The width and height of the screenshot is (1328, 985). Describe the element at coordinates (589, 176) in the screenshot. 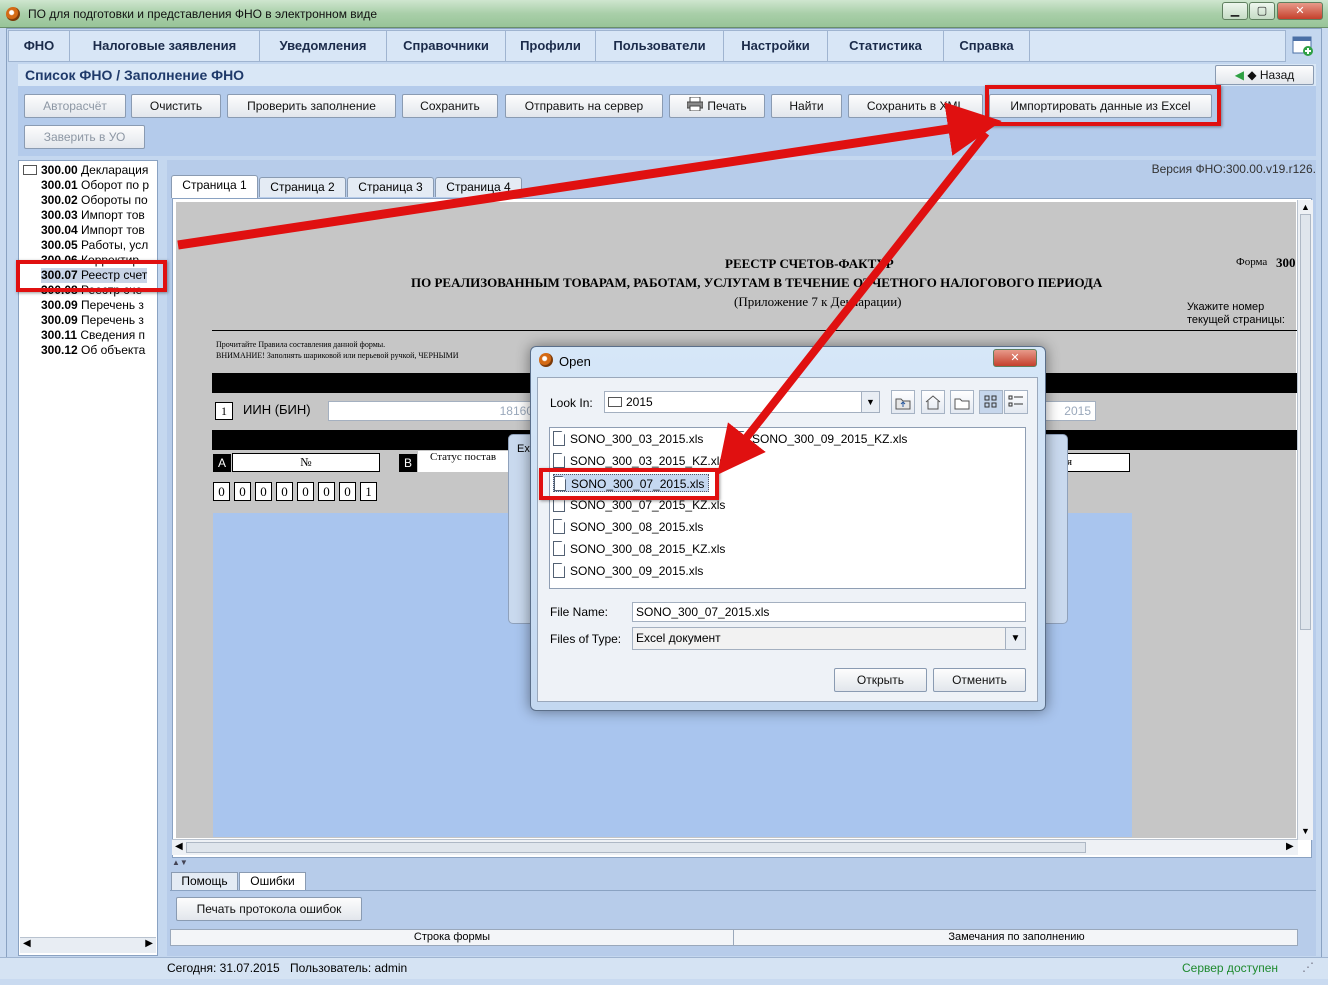

I see `arrow-to-import-button` at that location.